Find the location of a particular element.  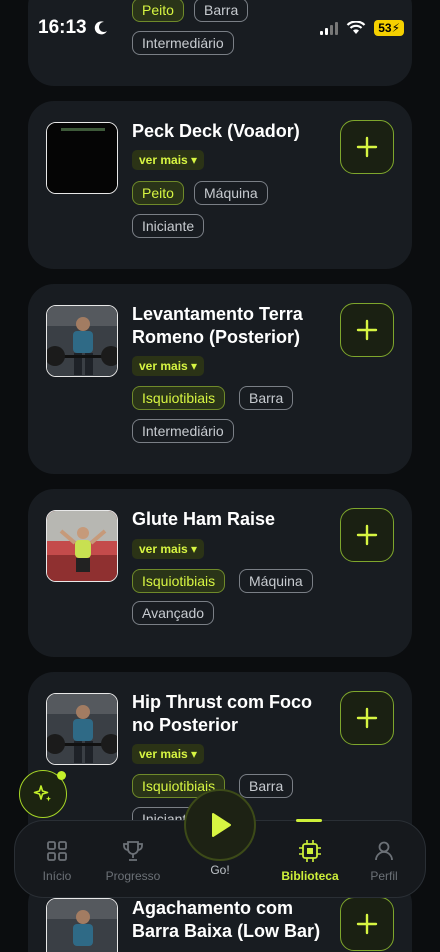

go-label: Go! is located at coordinates (220, 870).